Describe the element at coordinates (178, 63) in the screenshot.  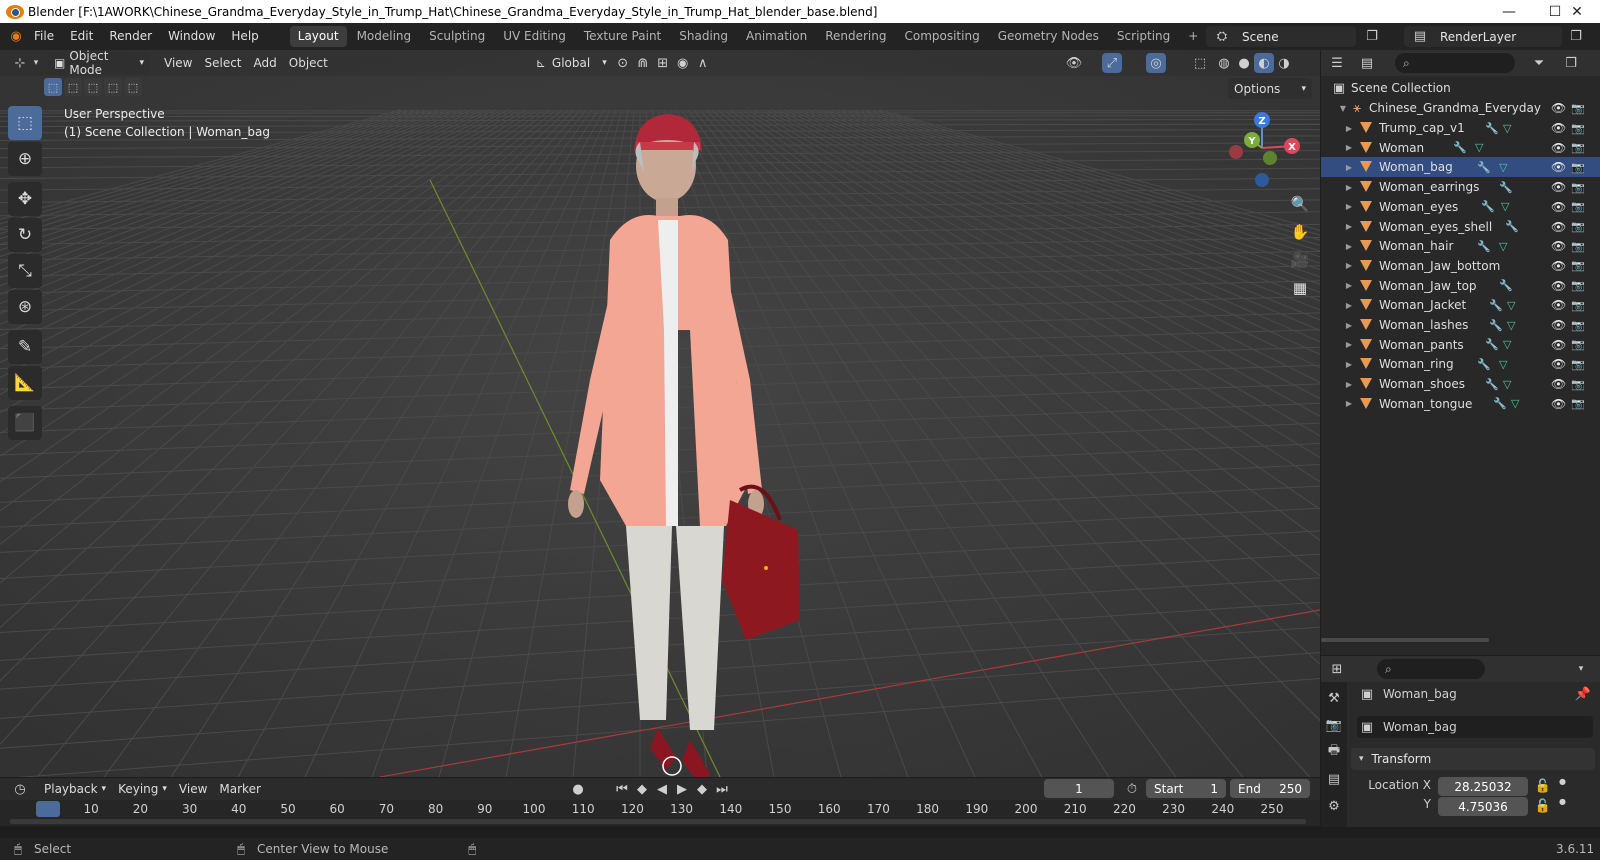
I see `viewport-menu-view: View` at that location.